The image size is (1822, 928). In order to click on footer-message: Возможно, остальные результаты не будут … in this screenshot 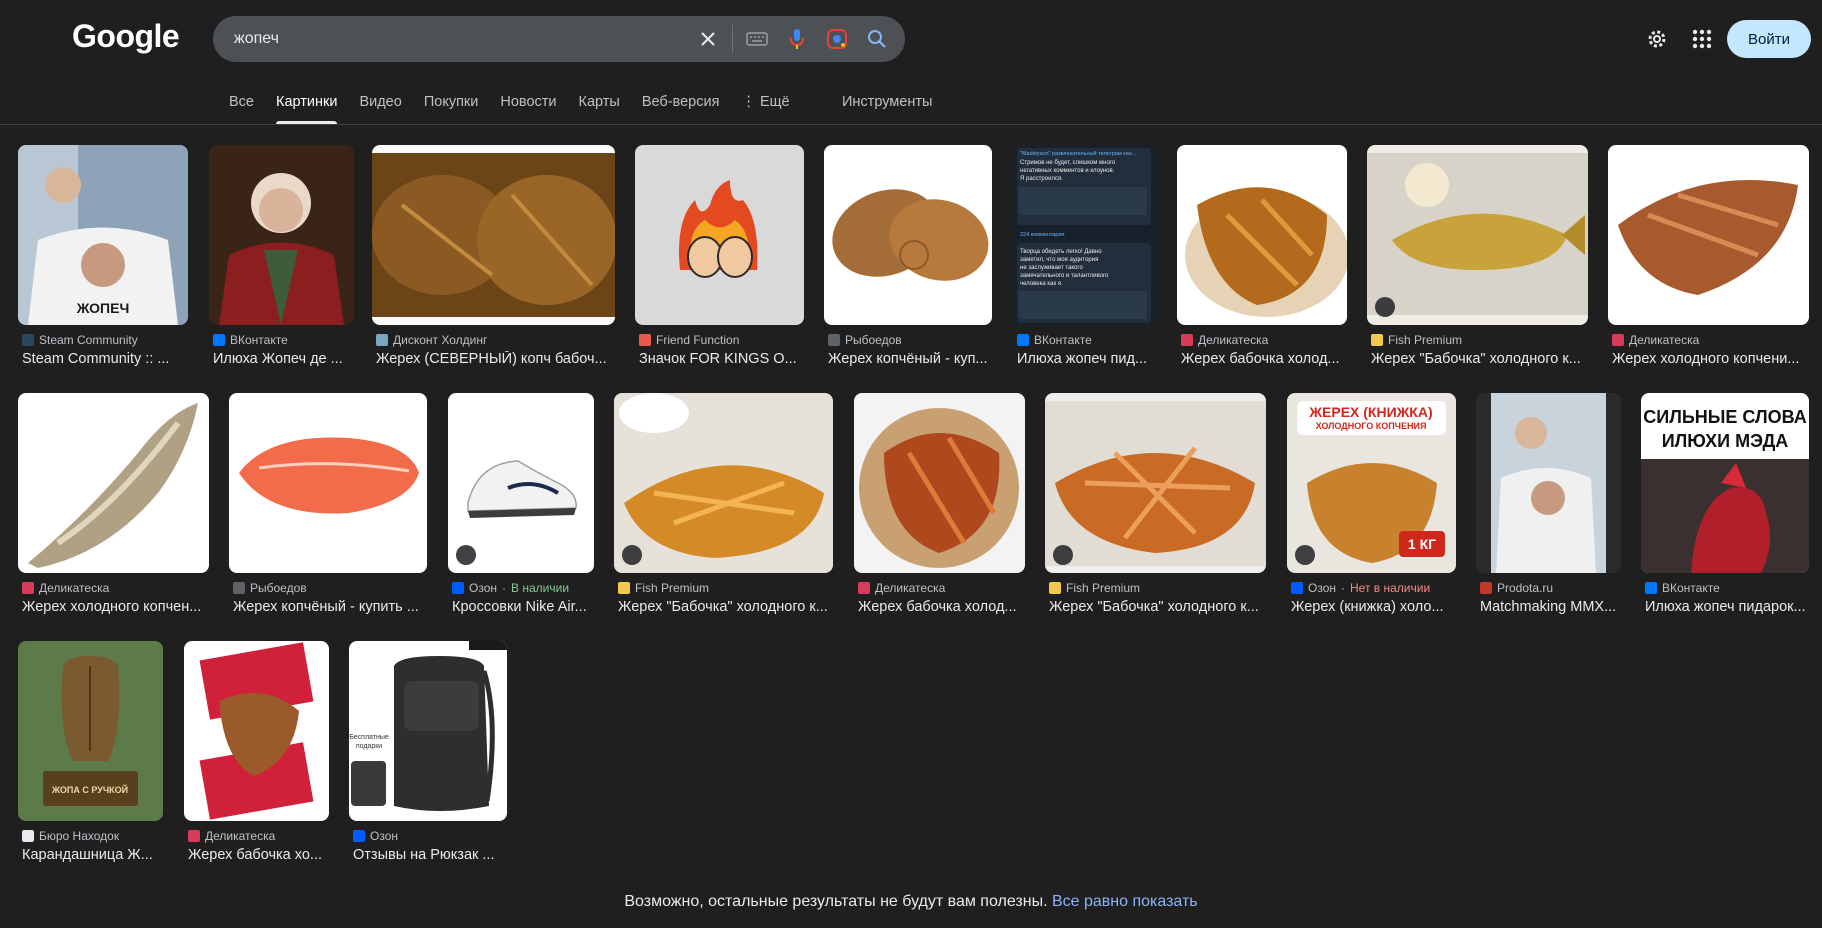, I will do `click(911, 902)`.